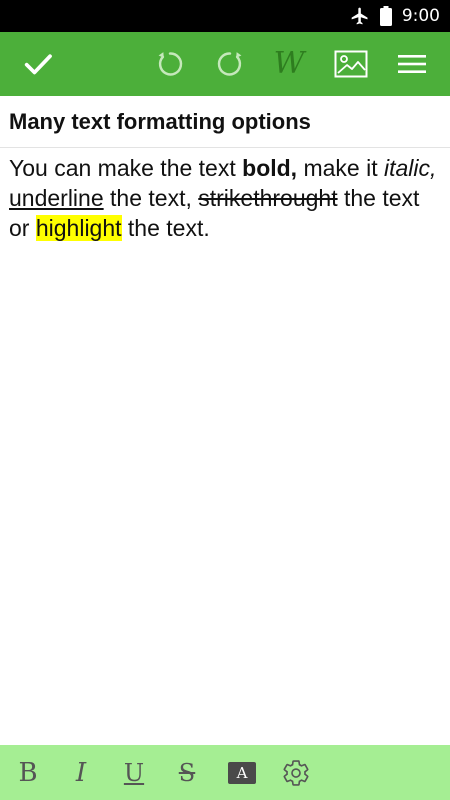  Describe the element at coordinates (359, 16) in the screenshot. I see `airplane-mode-icon` at that location.